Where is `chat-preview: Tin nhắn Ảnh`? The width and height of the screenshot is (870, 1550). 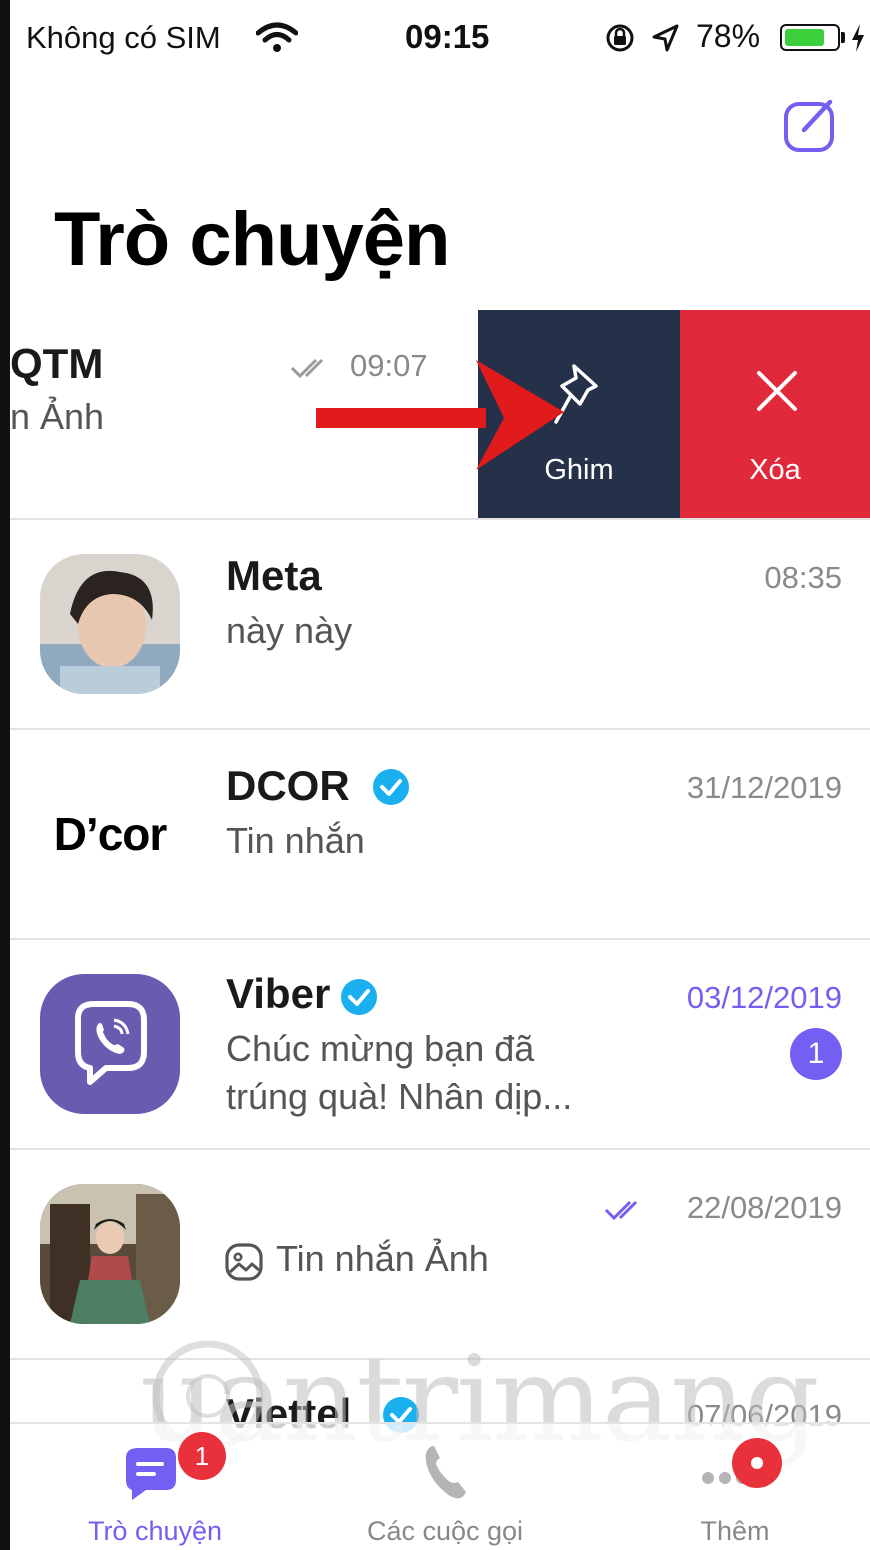
chat-preview: Tin nhắn Ảnh is located at coordinates (382, 1258).